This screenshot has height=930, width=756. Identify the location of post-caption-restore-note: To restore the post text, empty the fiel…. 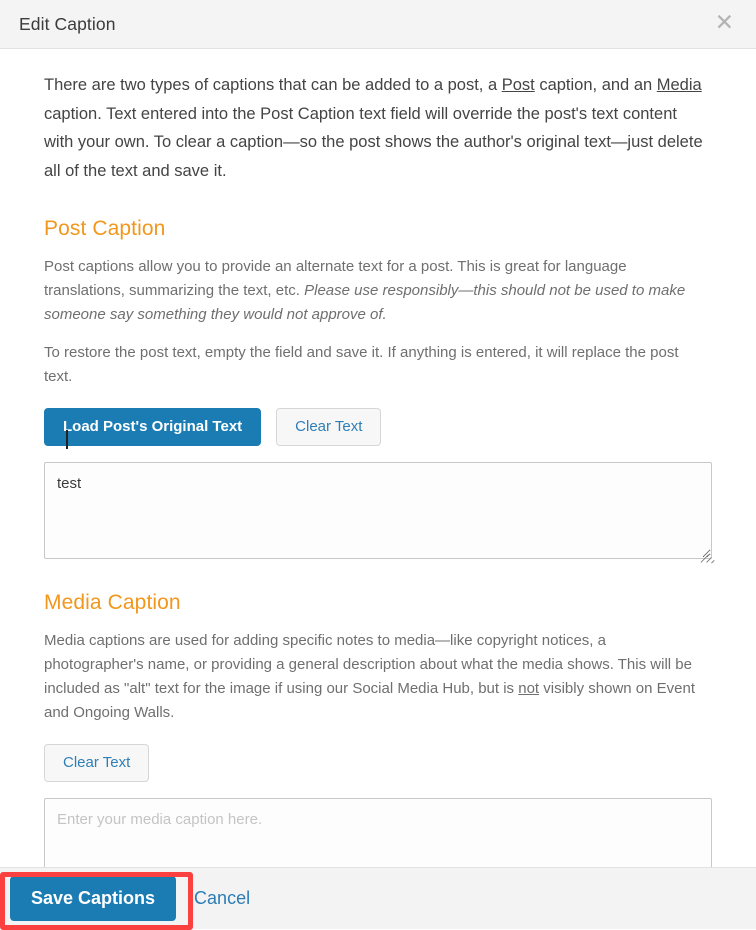
(361, 364).